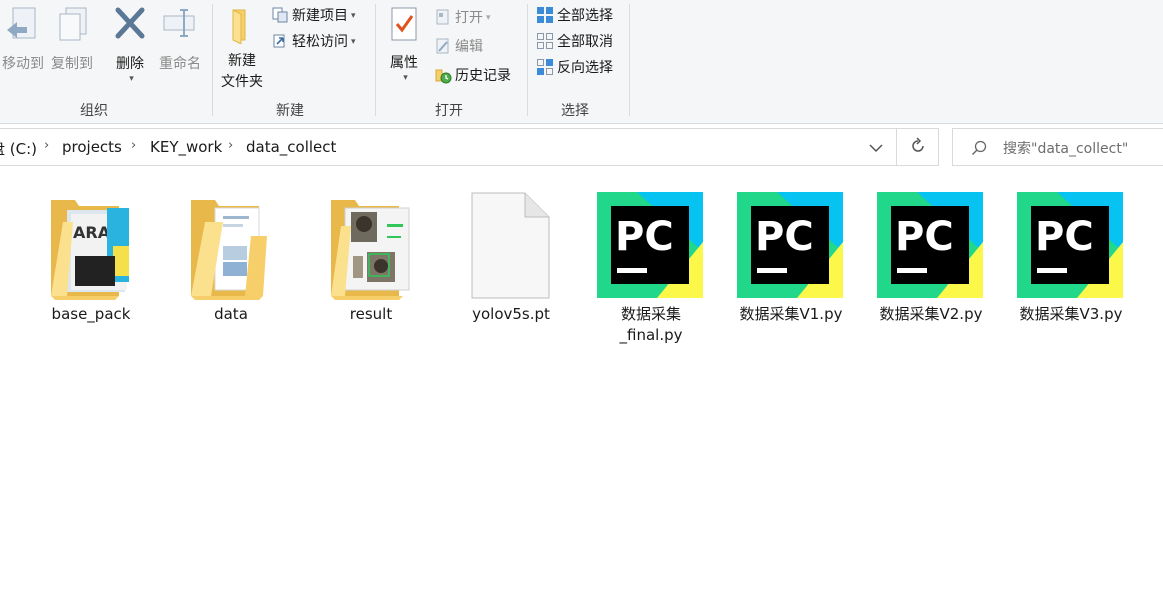  What do you see at coordinates (1066, 149) in the screenshot?
I see `search-placeholder: 搜索"data_collect"` at bounding box center [1066, 149].